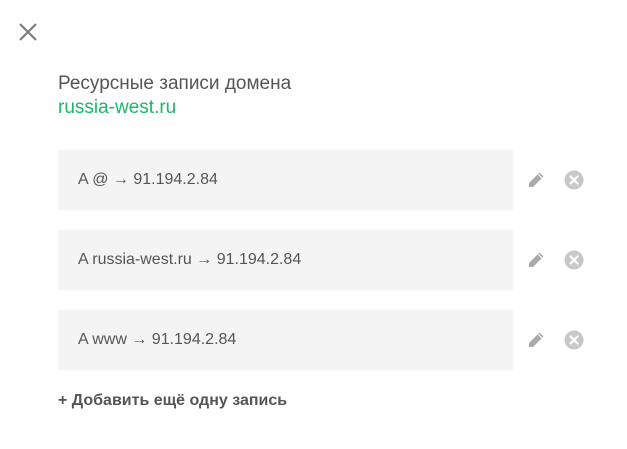 The width and height of the screenshot is (627, 449). I want to click on record-row: A @ → 91.194.2.84, so click(285, 180).